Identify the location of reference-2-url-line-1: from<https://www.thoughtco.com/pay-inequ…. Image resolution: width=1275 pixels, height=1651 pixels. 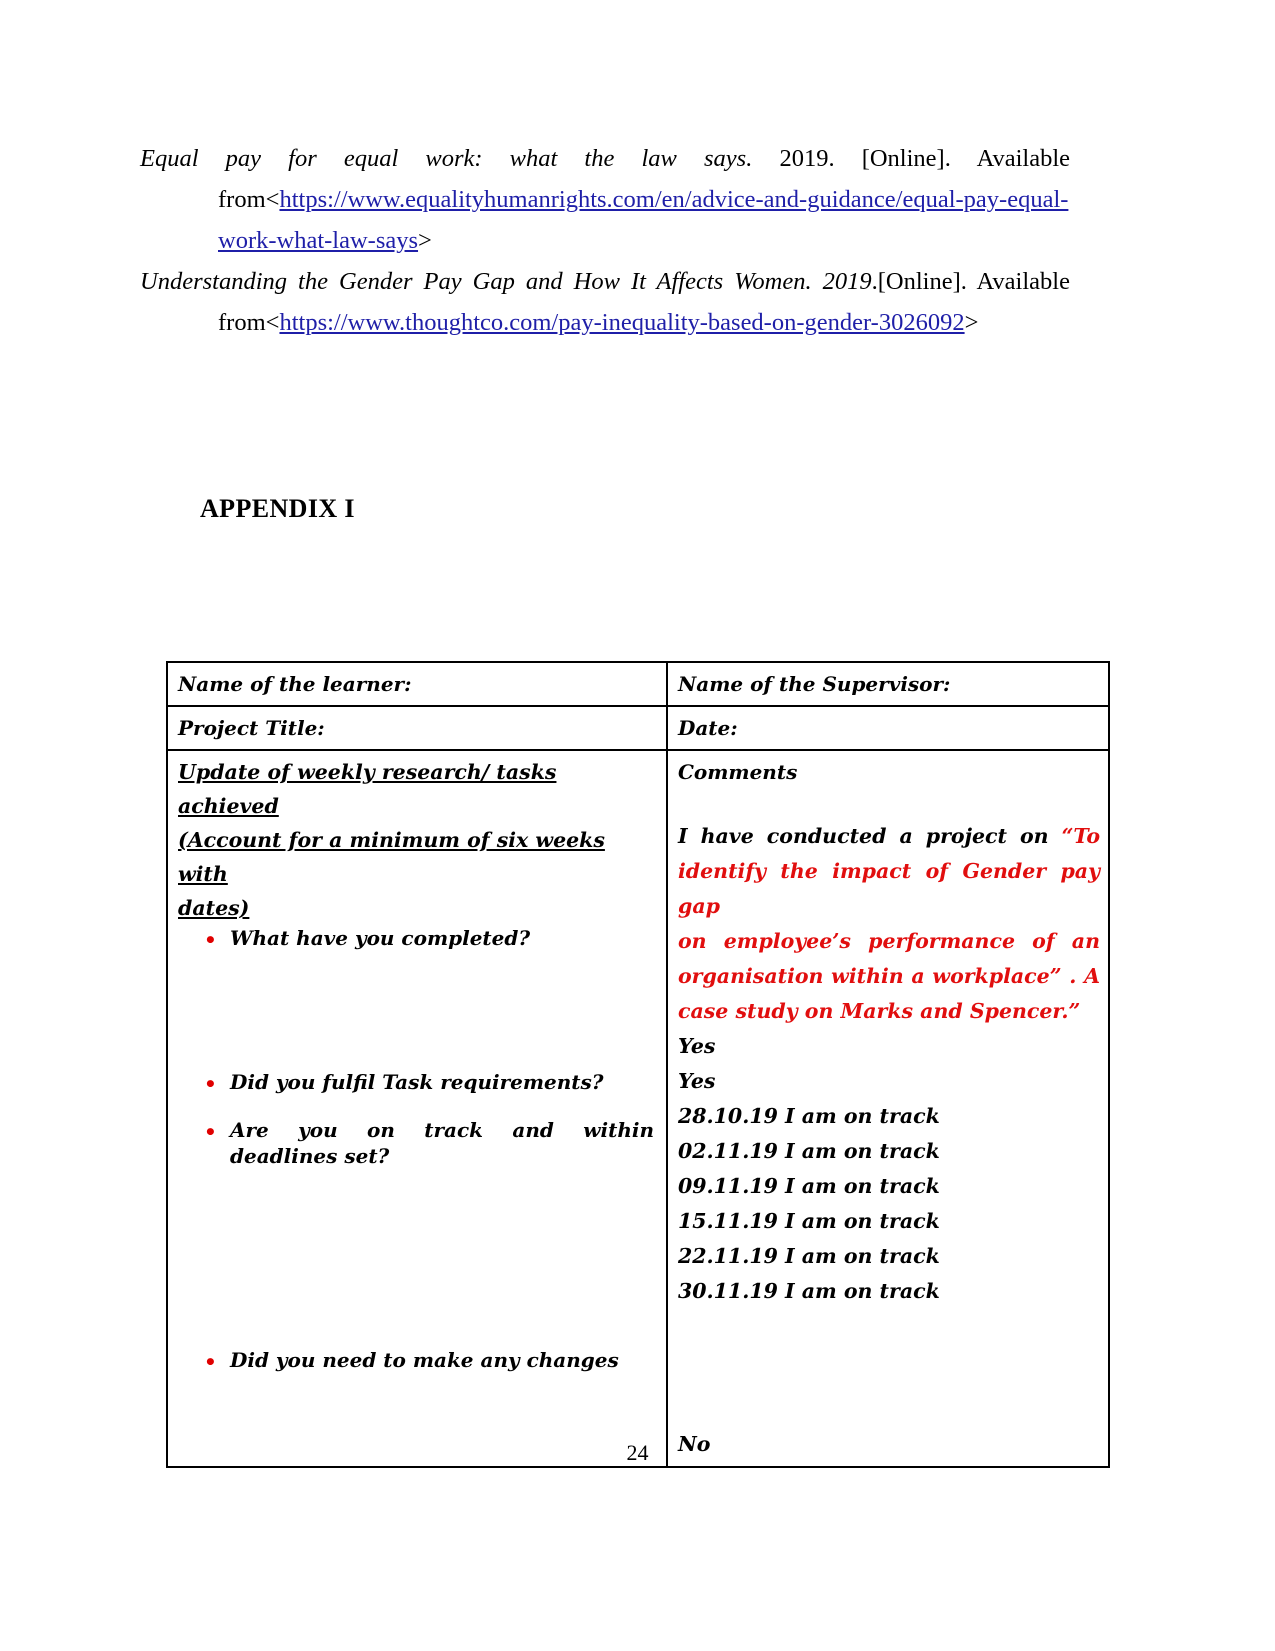
(644, 322).